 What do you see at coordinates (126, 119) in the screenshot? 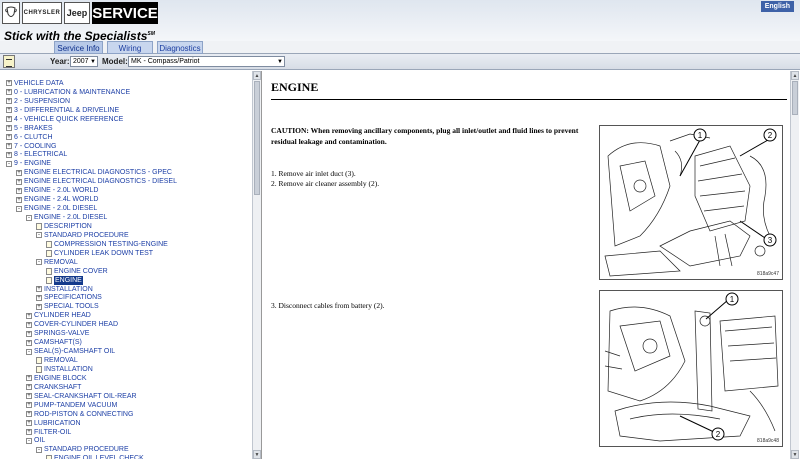
I see `tree-item: +4 - VEHICLE QUICK REFERENCE` at bounding box center [126, 119].